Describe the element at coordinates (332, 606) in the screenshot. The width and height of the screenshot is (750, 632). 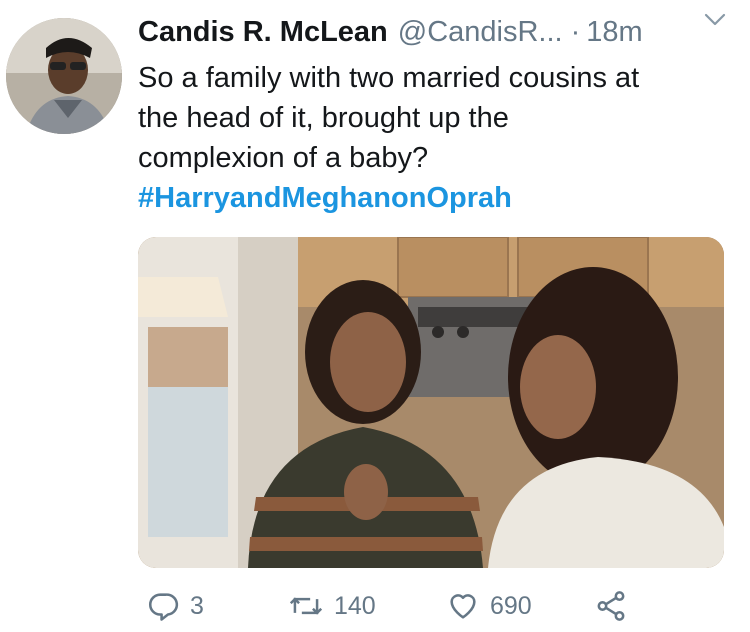
I see `retweet-button: 140` at that location.